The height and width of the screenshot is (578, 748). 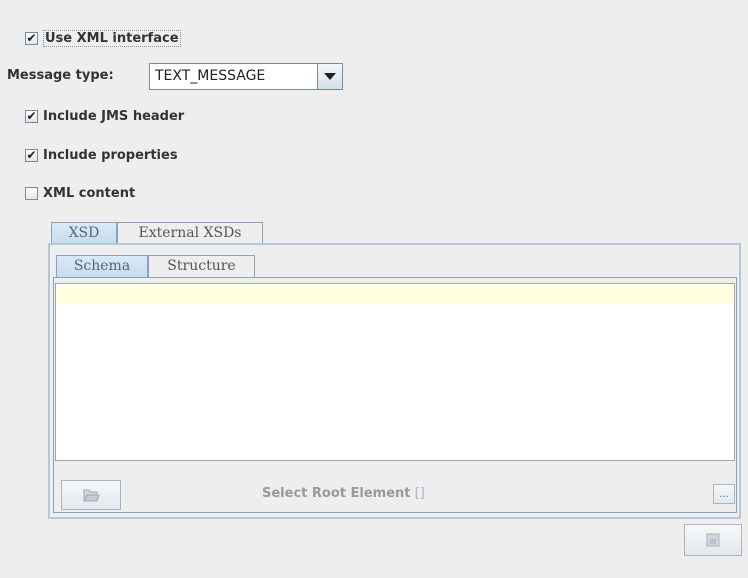 I want to click on xml-content-label: XML content, so click(x=89, y=193).